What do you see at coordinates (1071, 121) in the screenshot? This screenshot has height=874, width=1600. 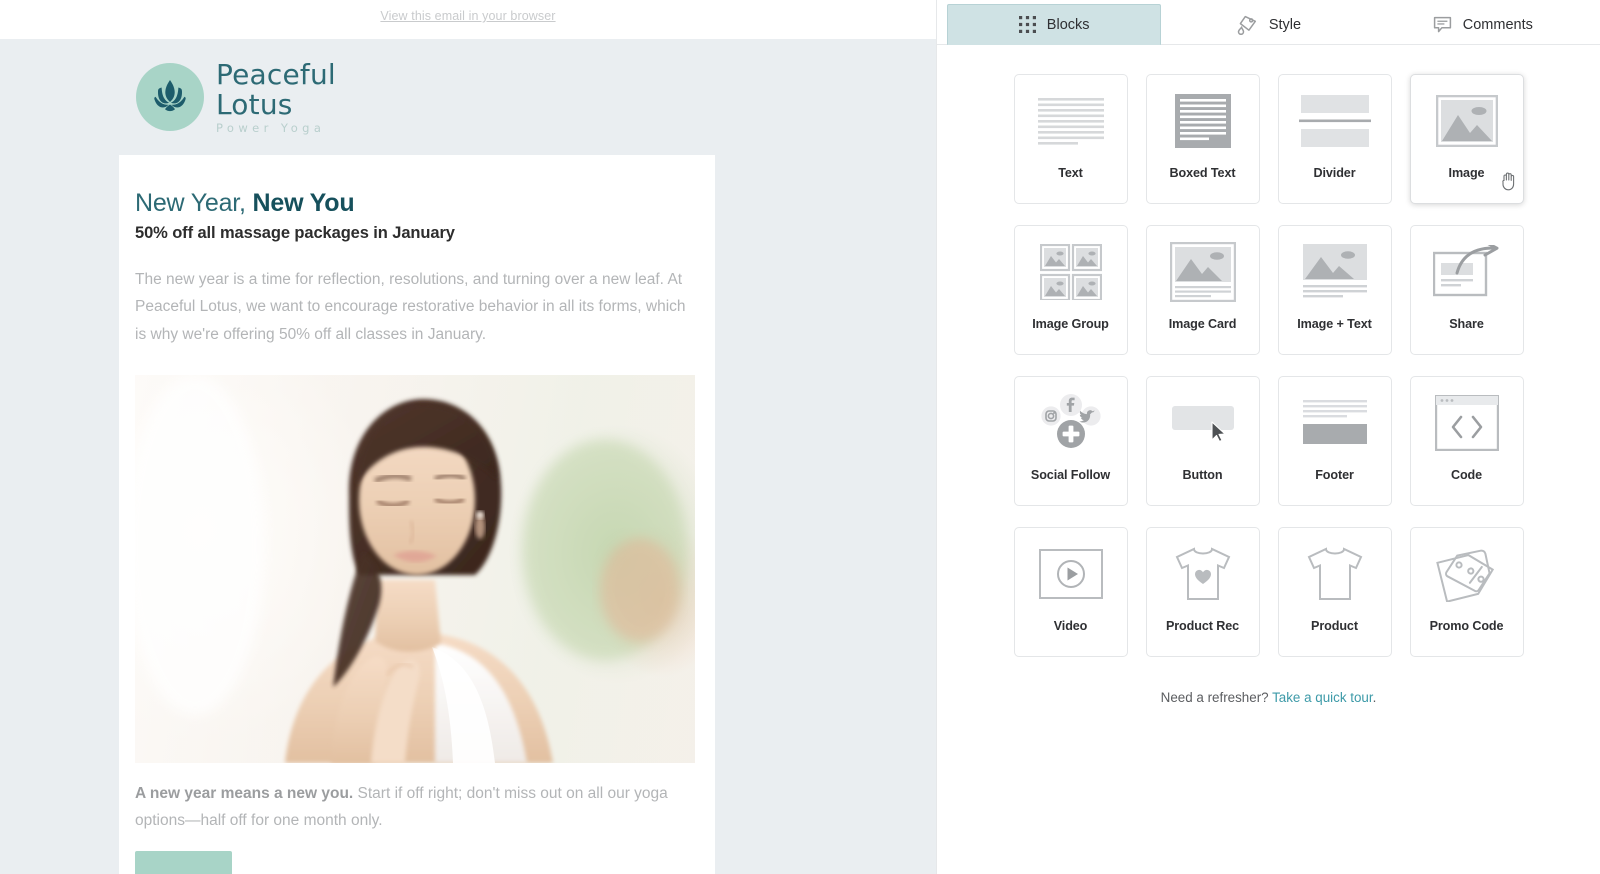 I see `text-lines-icon` at bounding box center [1071, 121].